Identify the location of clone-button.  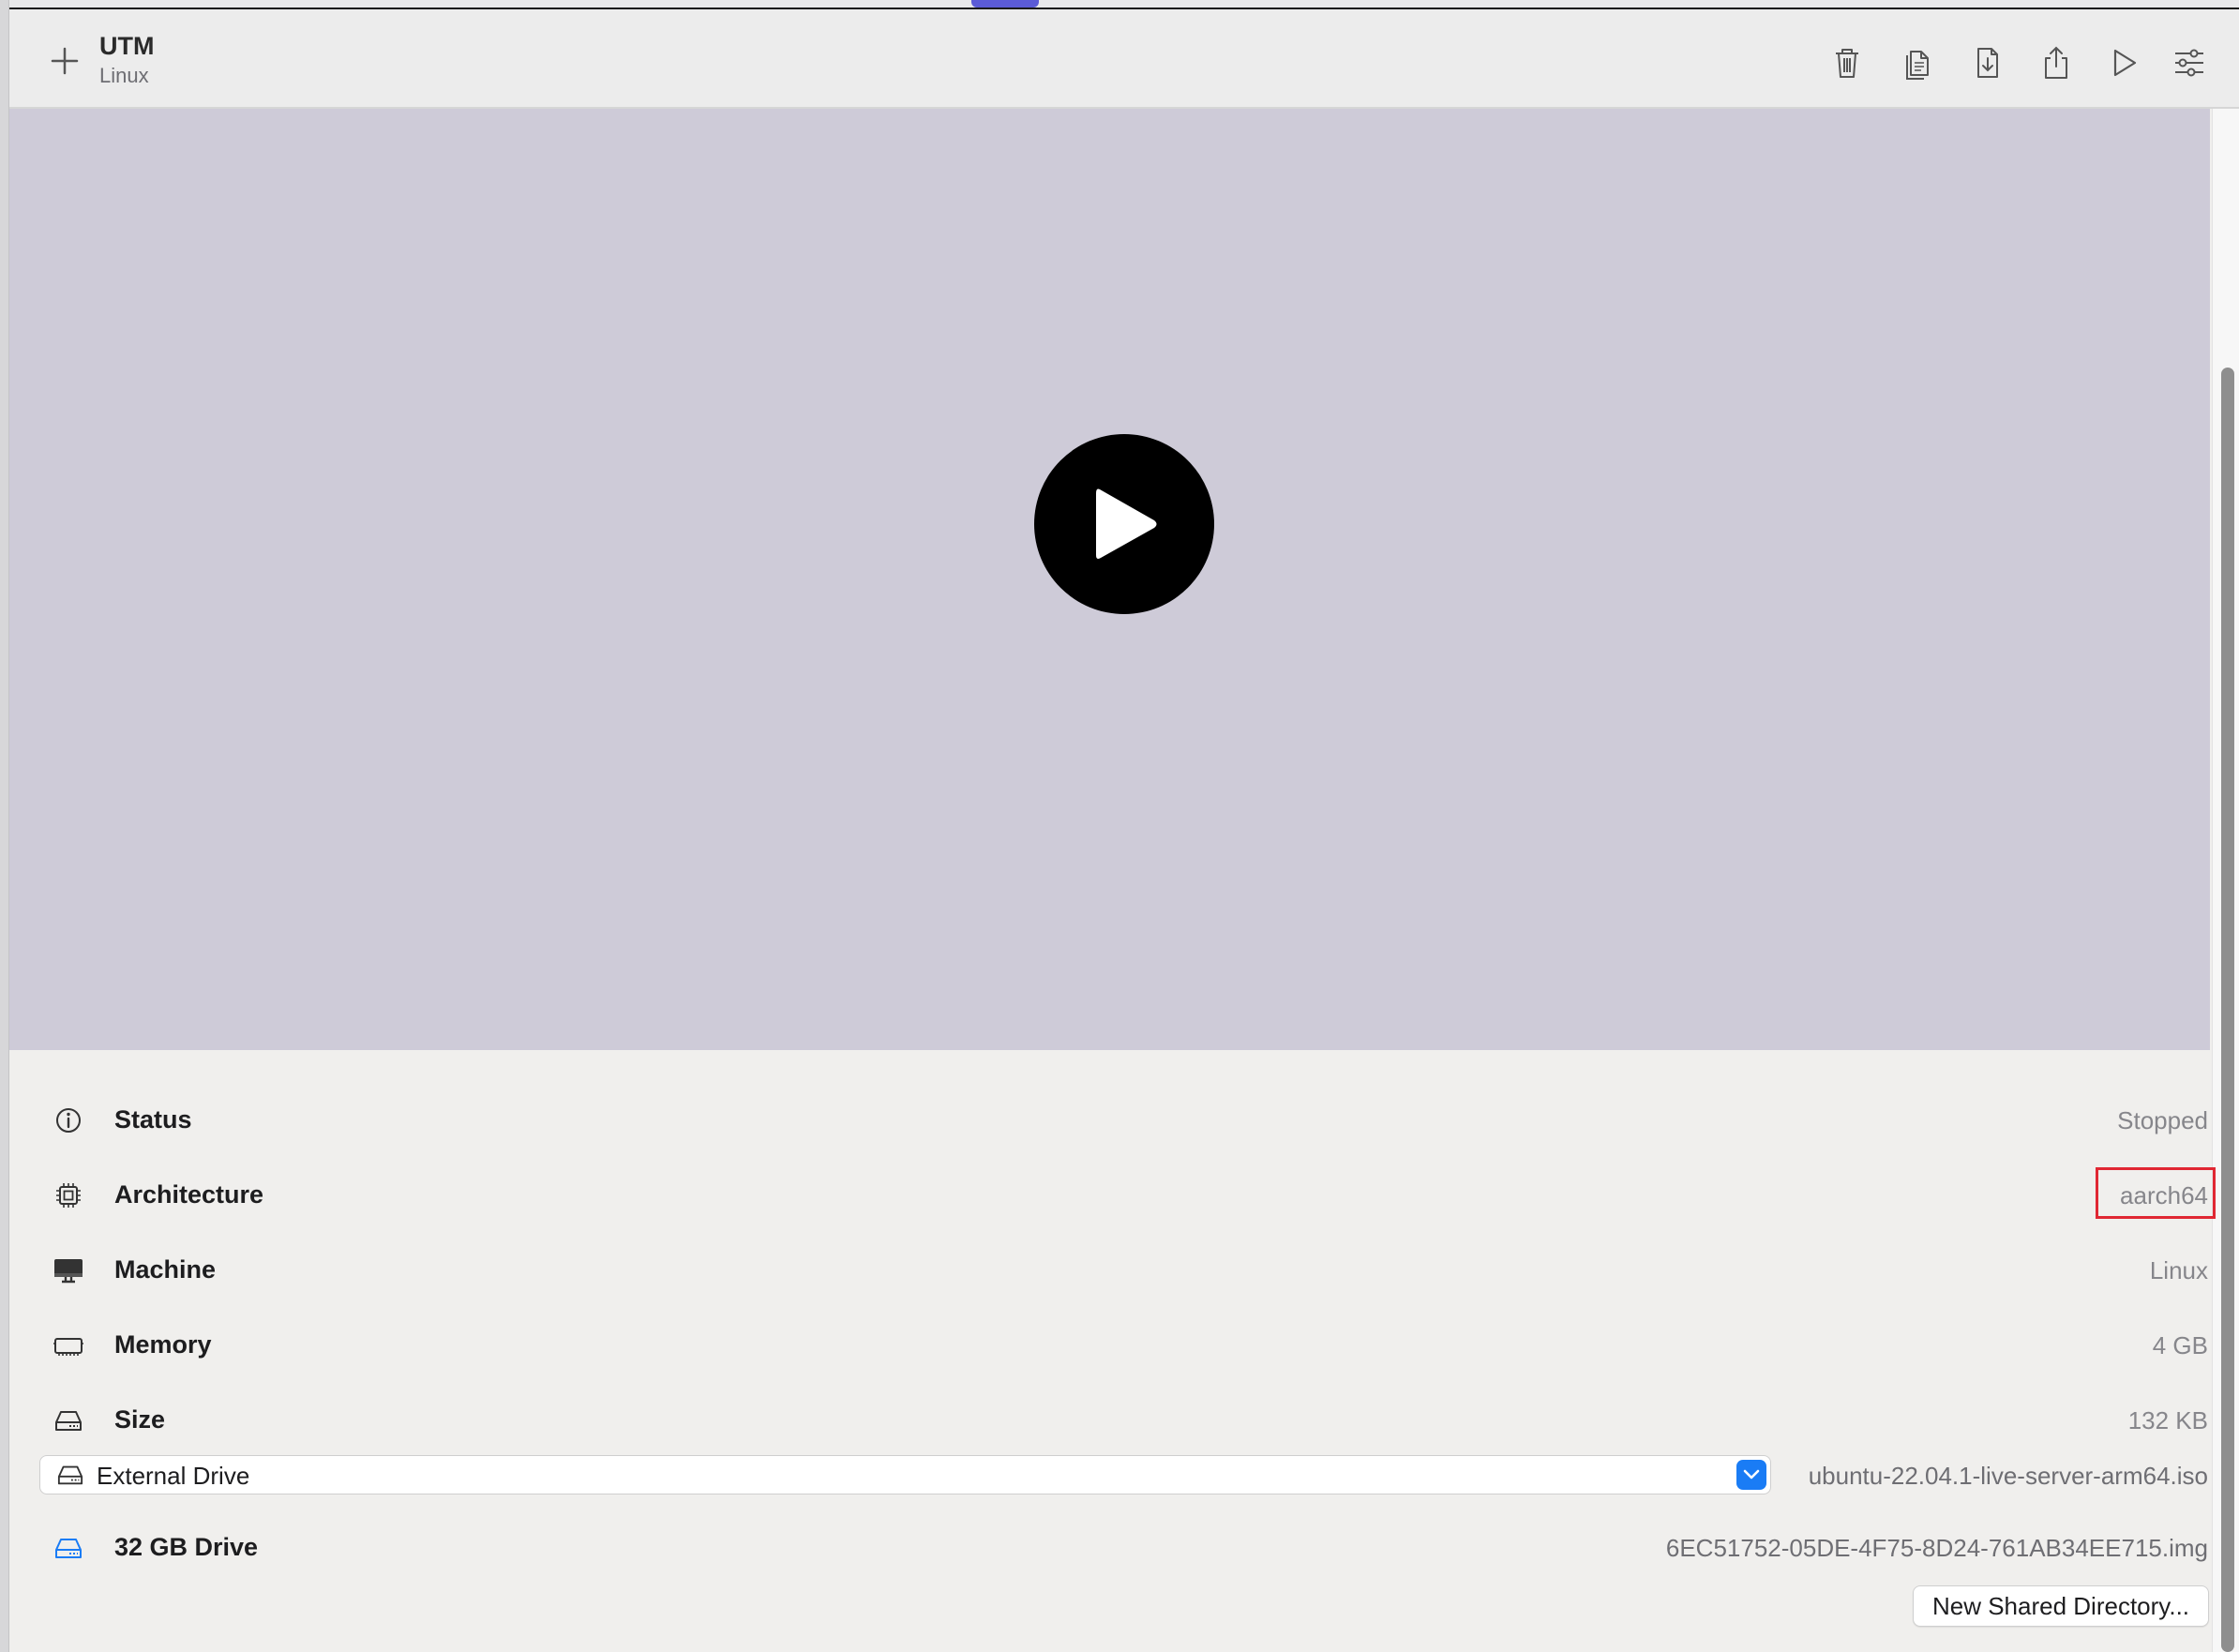
(1918, 62).